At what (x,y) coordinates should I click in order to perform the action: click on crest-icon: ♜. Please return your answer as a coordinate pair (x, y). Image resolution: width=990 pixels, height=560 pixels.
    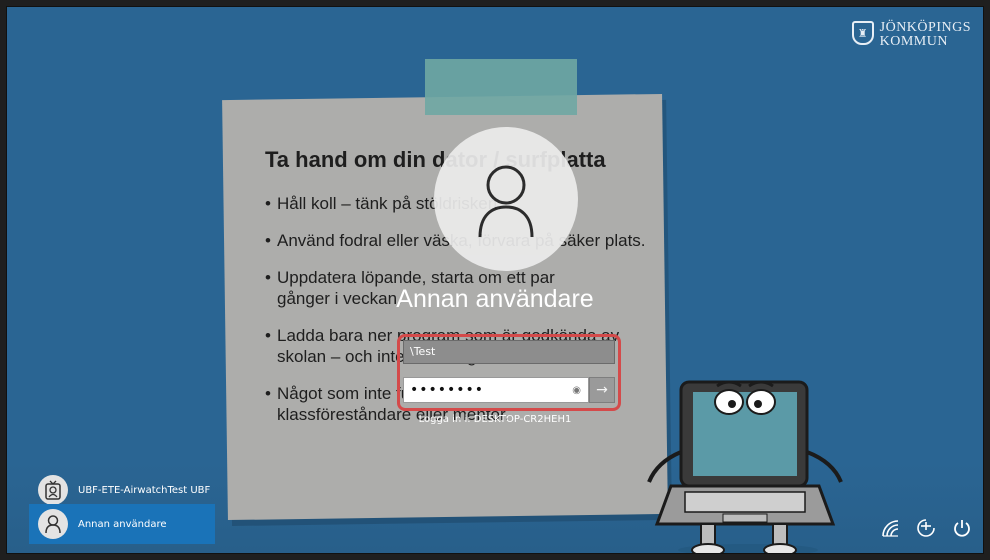
    Looking at the image, I should click on (862, 33).